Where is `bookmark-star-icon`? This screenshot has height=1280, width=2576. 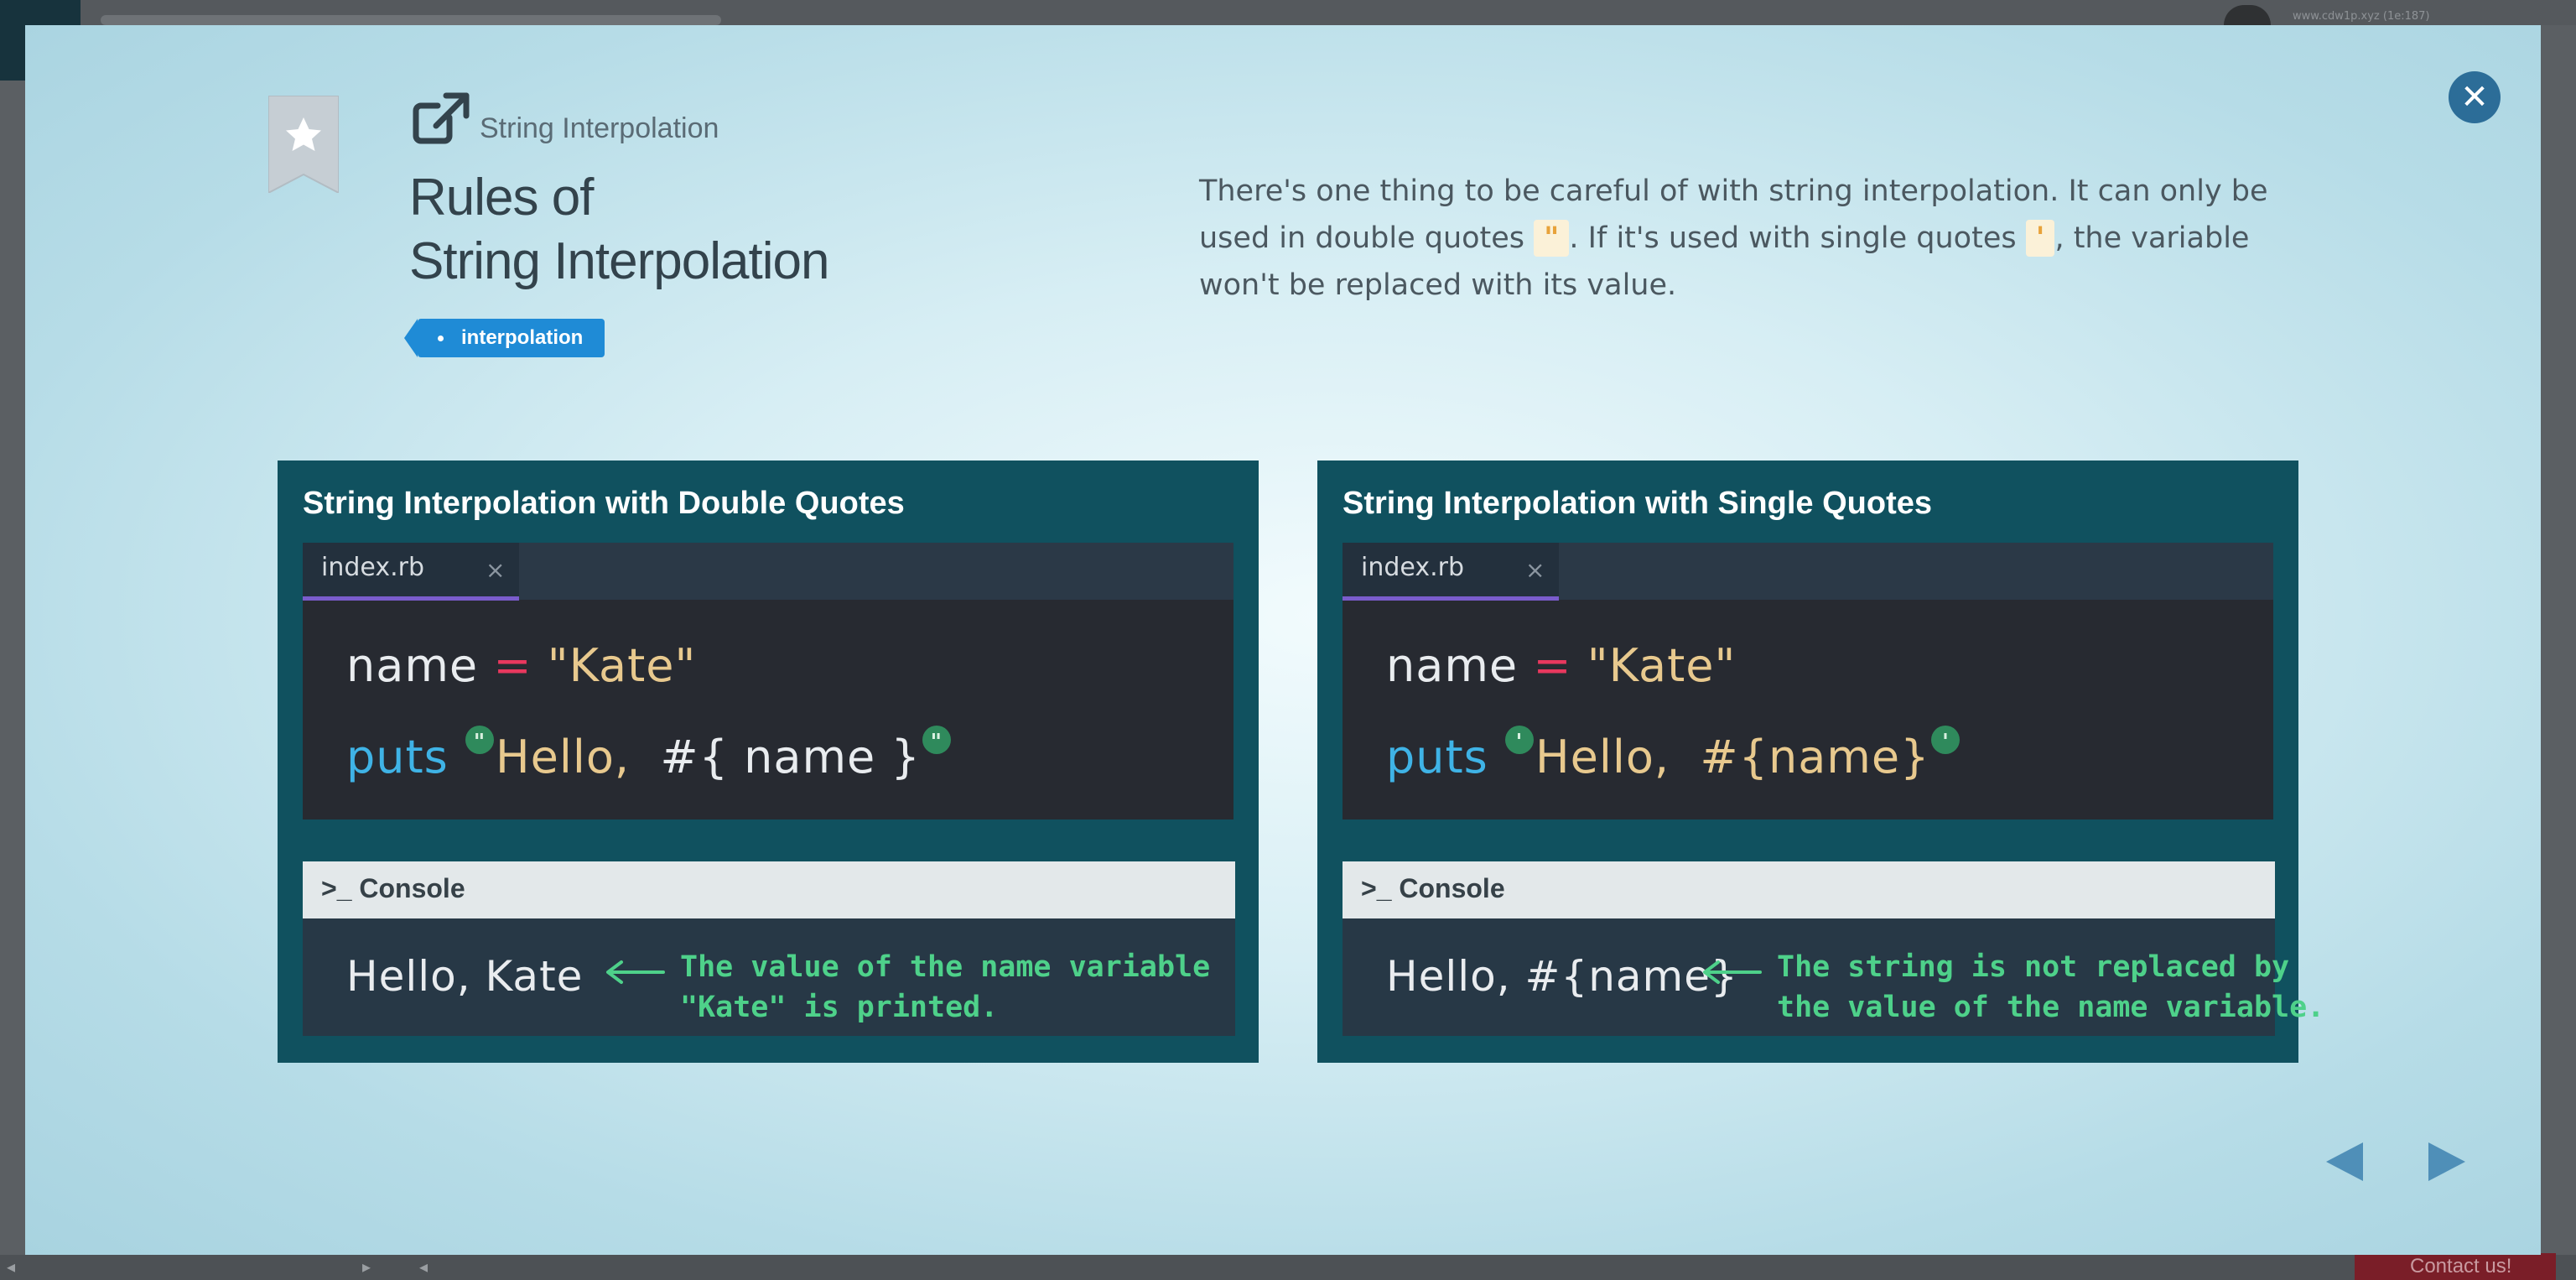 bookmark-star-icon is located at coordinates (303, 144).